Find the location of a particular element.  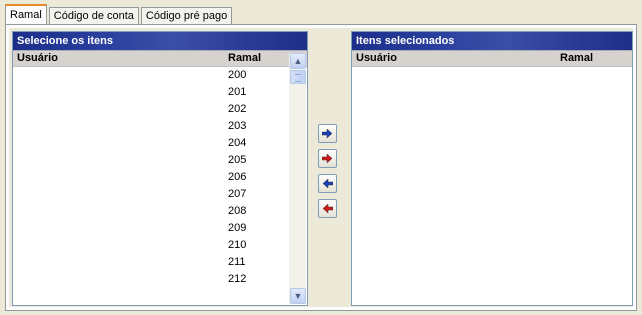

selected-items-title: Itens selecionados is located at coordinates (492, 41).